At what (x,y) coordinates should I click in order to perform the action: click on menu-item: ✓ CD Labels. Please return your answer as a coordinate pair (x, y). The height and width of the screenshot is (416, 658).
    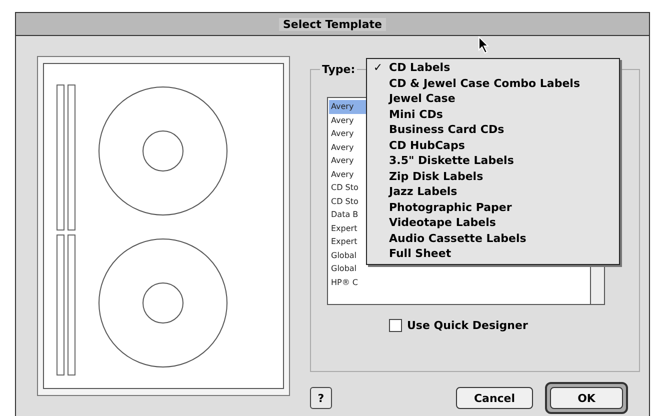
    Looking at the image, I should click on (493, 68).